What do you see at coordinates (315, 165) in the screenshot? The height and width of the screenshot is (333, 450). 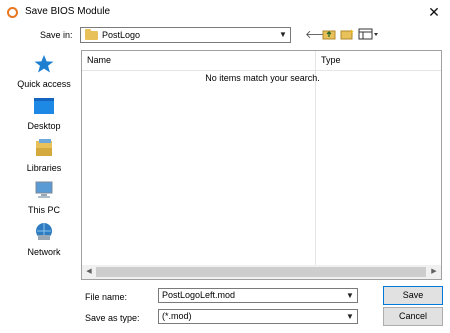 I see `column-divider` at bounding box center [315, 165].